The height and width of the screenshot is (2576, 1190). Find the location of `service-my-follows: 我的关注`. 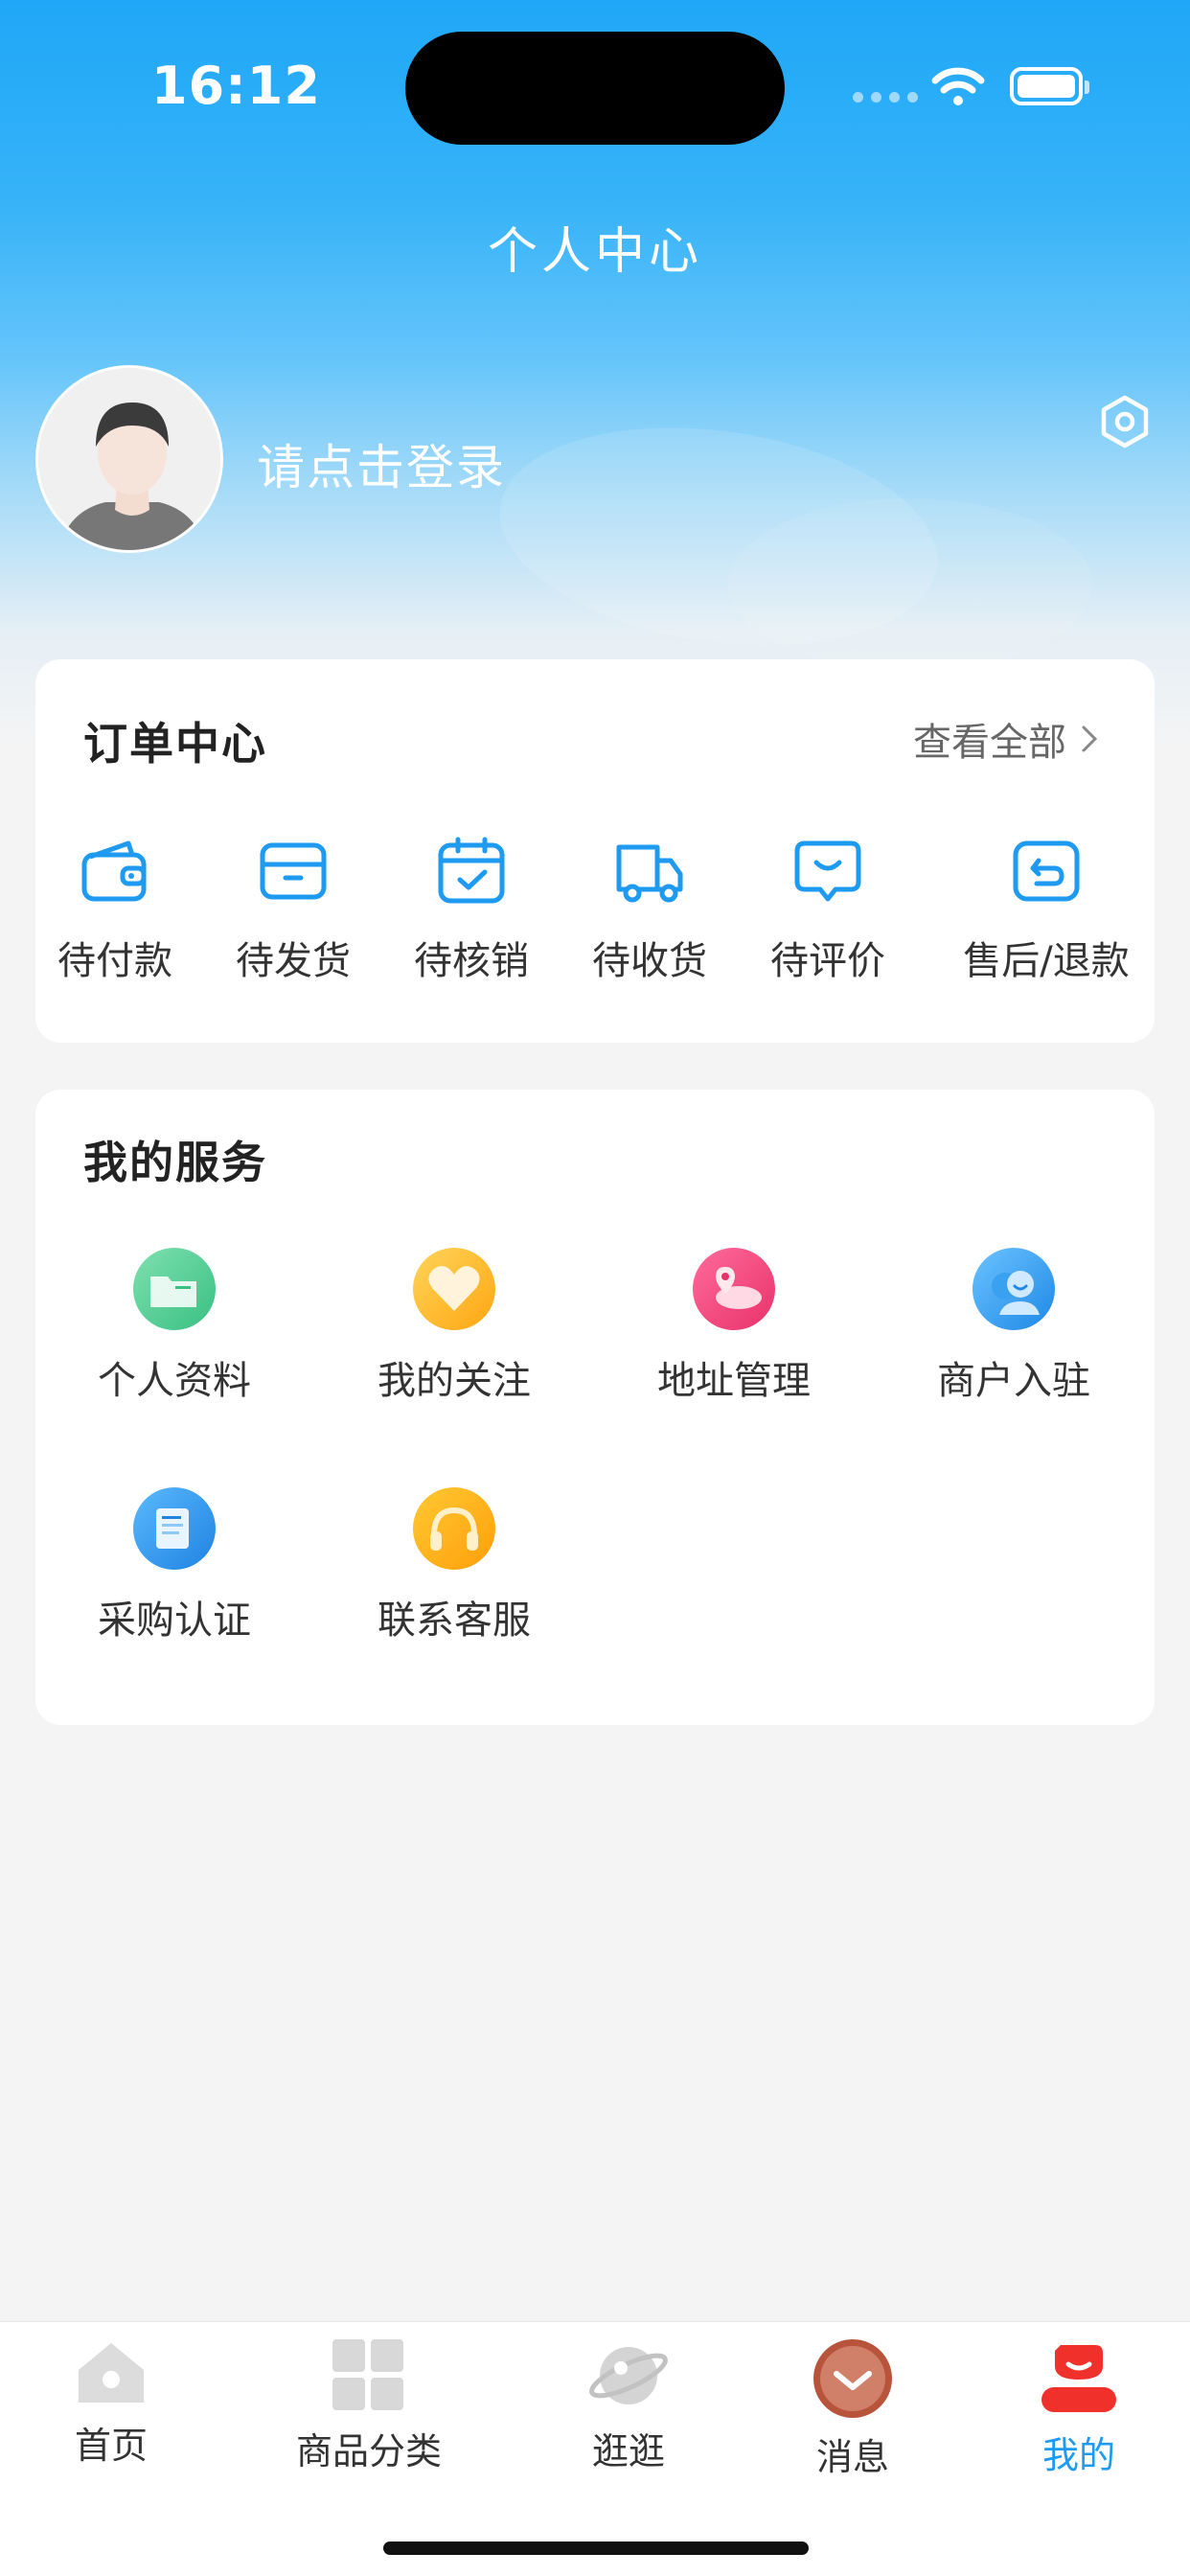

service-my-follows: 我的关注 is located at coordinates (454, 1326).